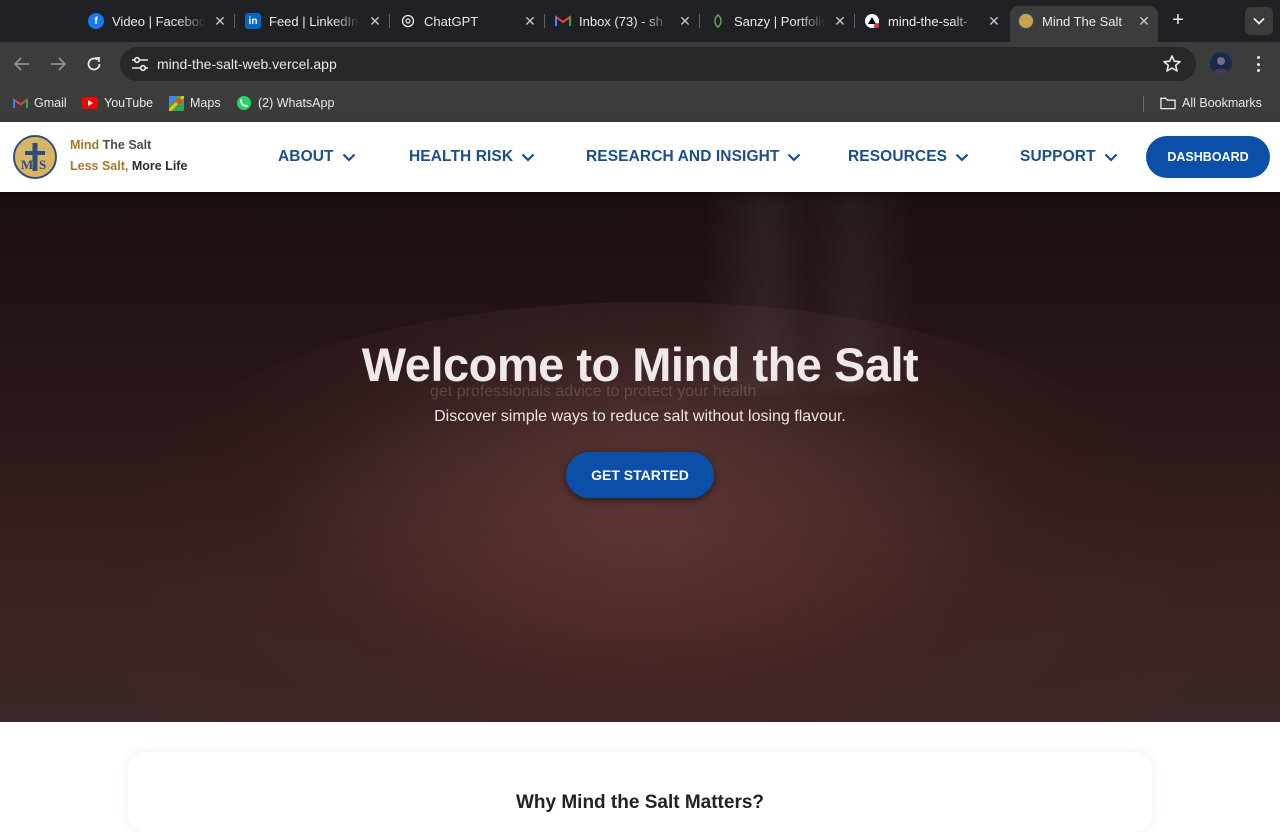  I want to click on leaf-icon, so click(718, 21).